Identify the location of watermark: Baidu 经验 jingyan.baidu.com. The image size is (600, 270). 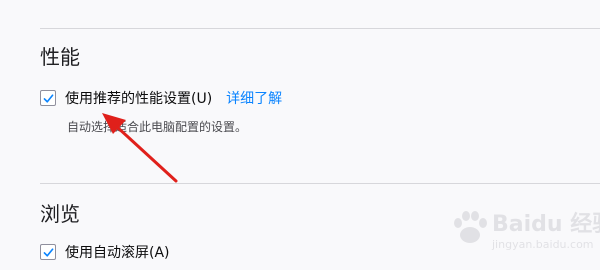
(520, 232).